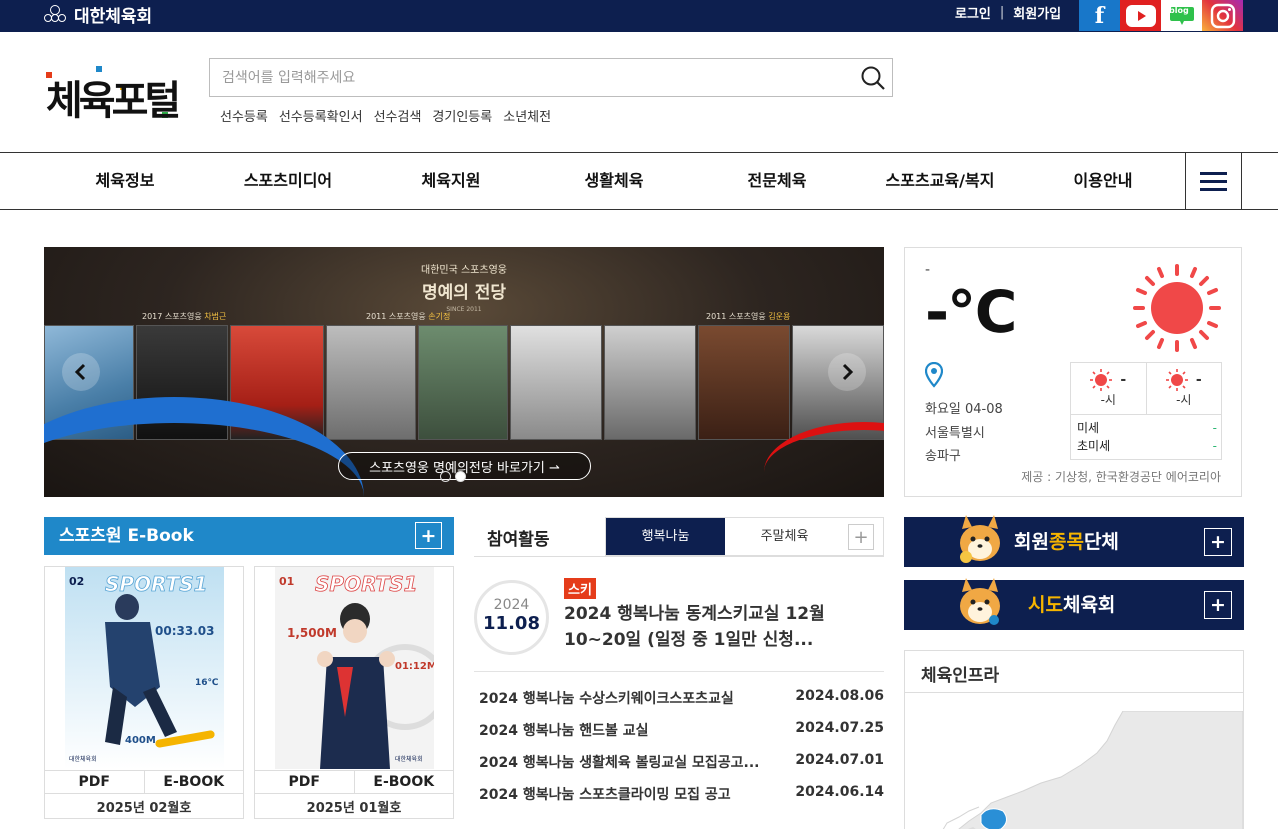 This screenshot has width=1278, height=829. Describe the element at coordinates (847, 372) in the screenshot. I see `banner-next-icon` at that location.